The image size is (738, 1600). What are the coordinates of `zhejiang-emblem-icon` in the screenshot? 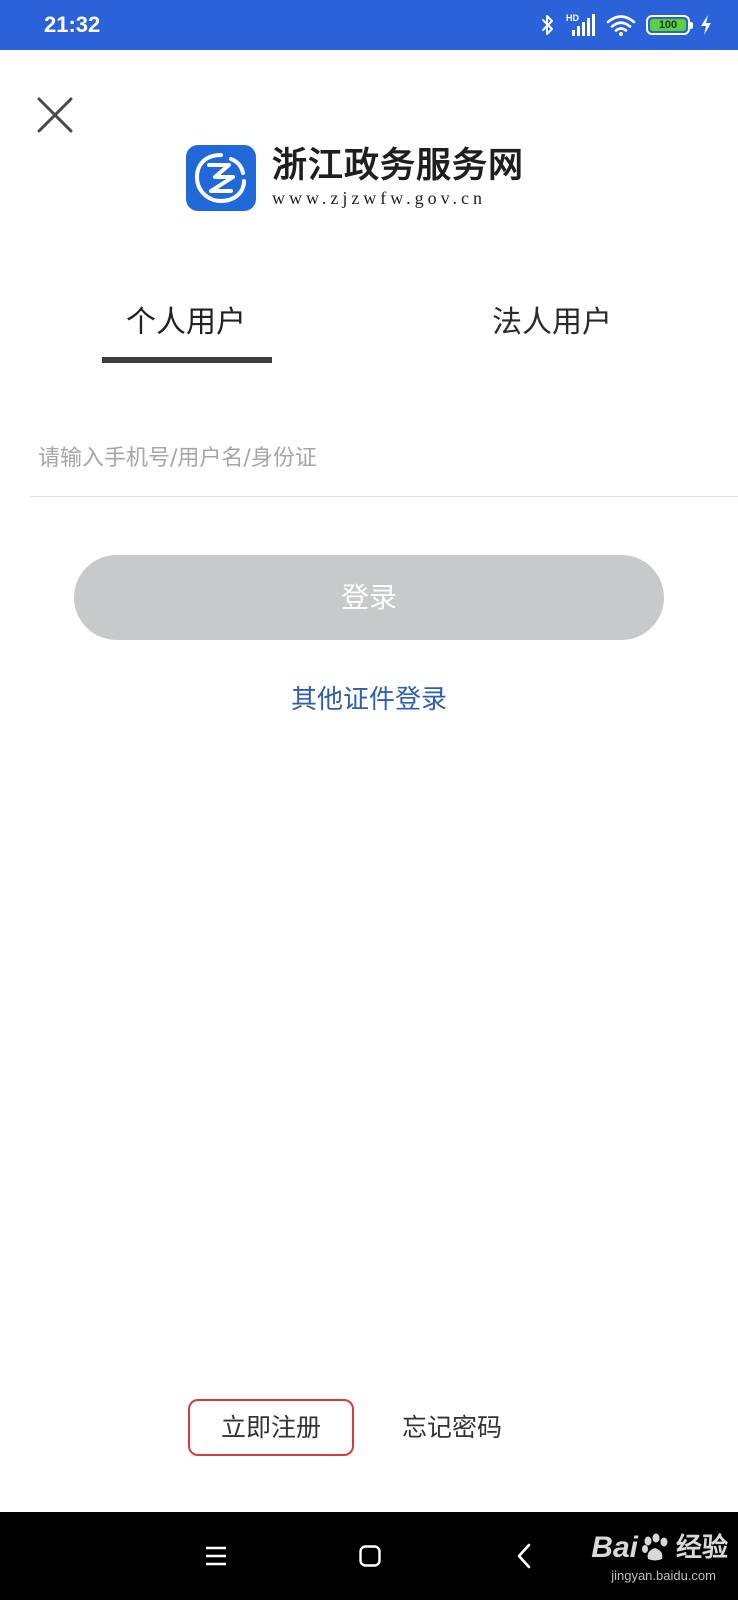 It's located at (220, 178).